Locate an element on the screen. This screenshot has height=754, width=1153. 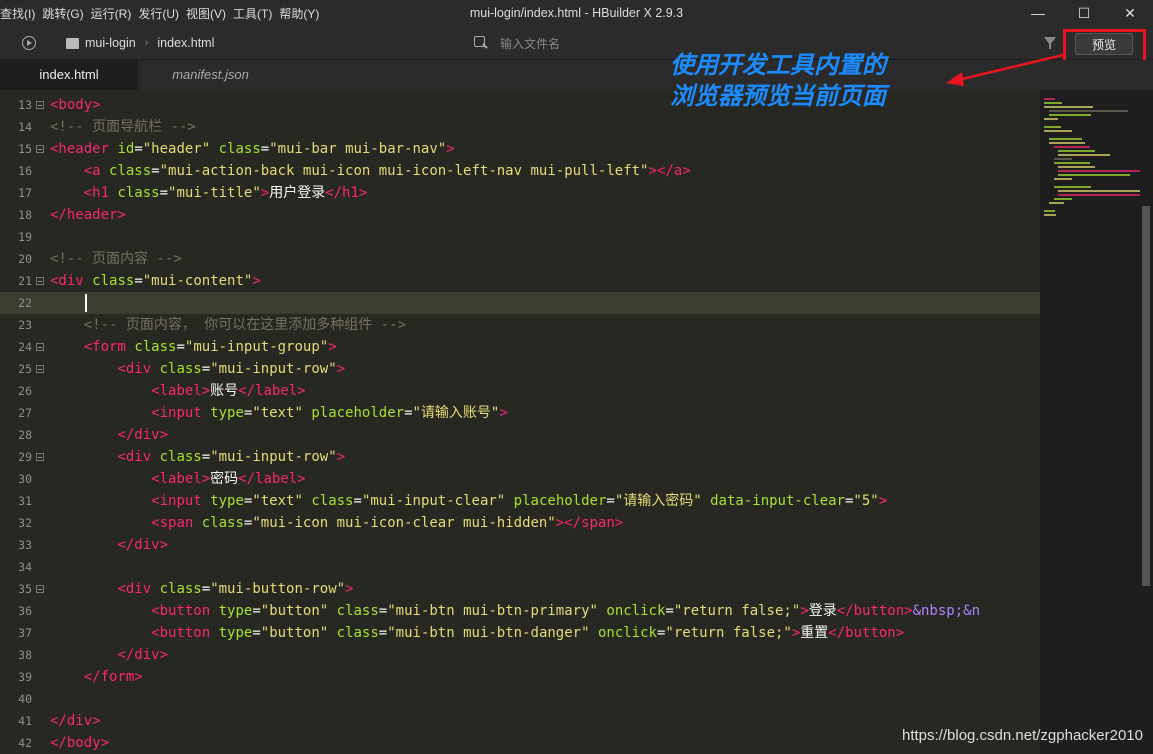
code-text: <input type="text" placeholder="请输入账号"> is located at coordinates (329, 413).